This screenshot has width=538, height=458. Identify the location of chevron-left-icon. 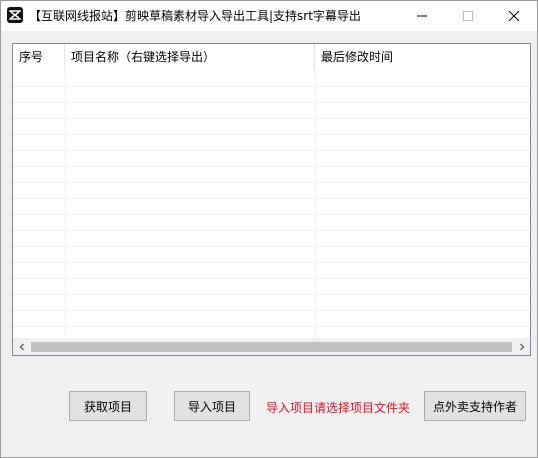
(21, 346).